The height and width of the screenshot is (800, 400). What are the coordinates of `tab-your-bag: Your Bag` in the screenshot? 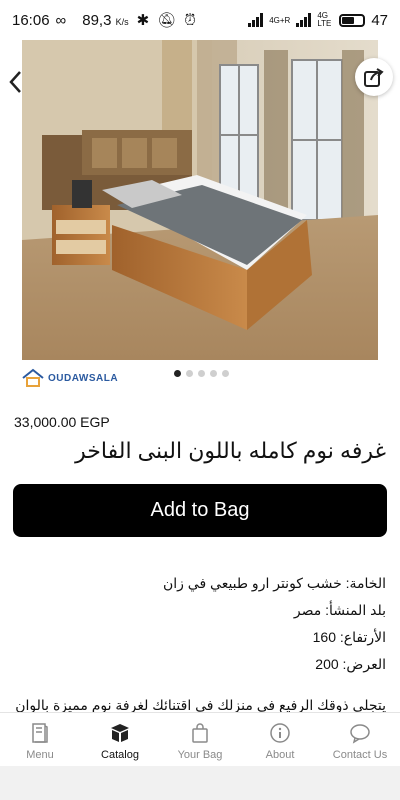 It's located at (200, 739).